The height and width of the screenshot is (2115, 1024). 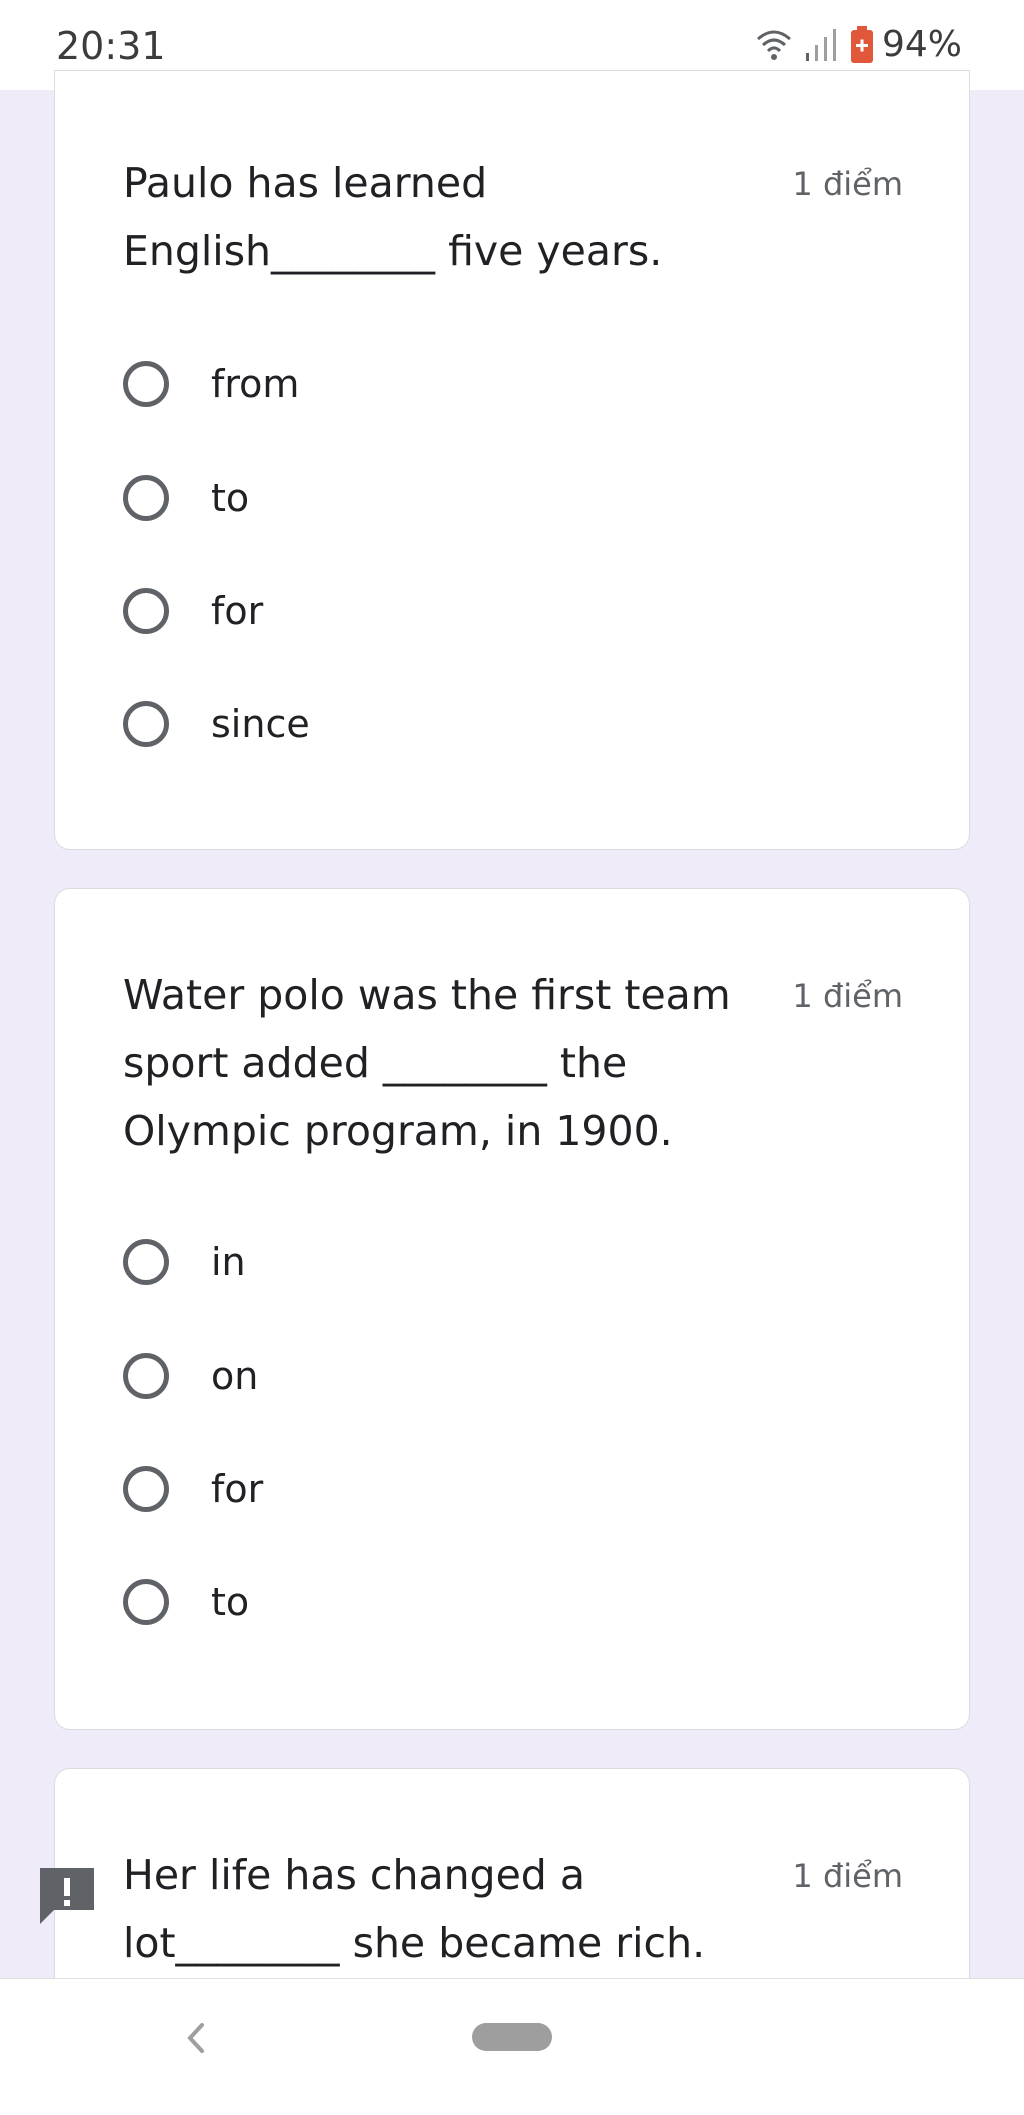 What do you see at coordinates (473, 384) in the screenshot?
I see `radio-option: from` at bounding box center [473, 384].